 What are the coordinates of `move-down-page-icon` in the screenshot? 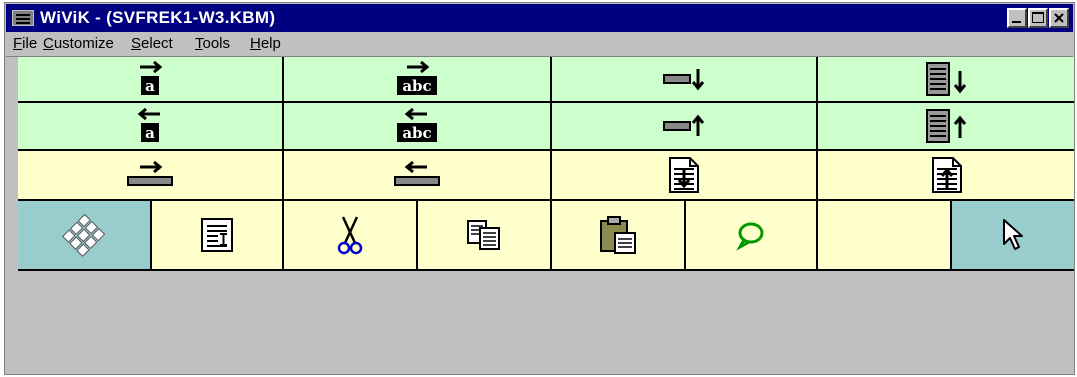 It's located at (945, 79).